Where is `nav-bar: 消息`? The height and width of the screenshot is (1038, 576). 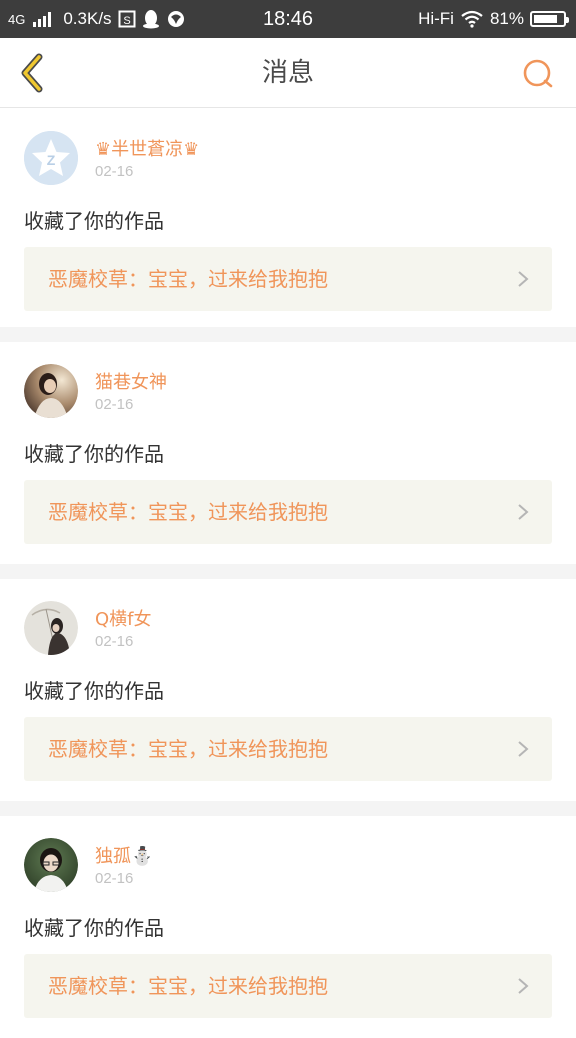
nav-bar: 消息 is located at coordinates (288, 73).